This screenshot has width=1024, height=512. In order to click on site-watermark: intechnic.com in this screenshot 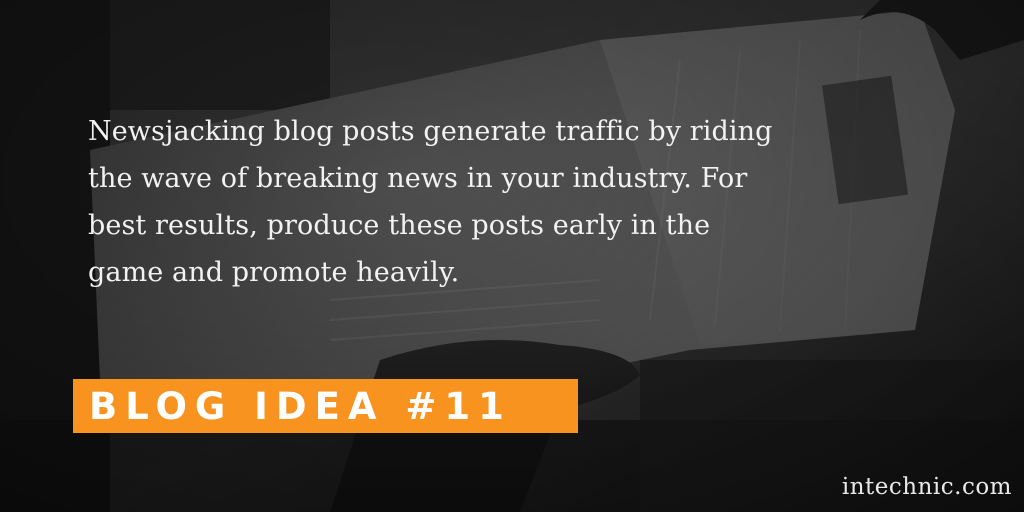, I will do `click(926, 487)`.